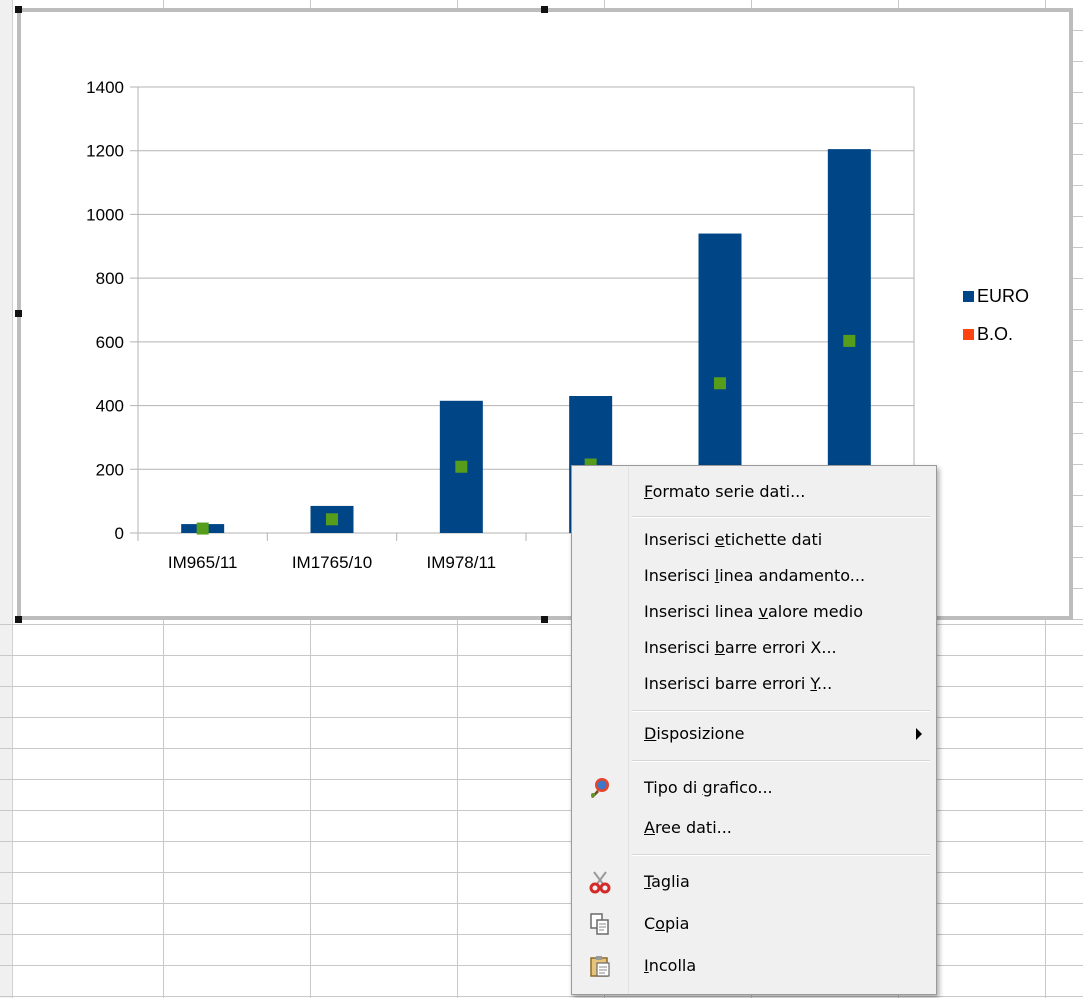 Image resolution: width=1083 pixels, height=998 pixels. Describe the element at coordinates (667, 923) in the screenshot. I see `menu-item-label: Copia` at that location.